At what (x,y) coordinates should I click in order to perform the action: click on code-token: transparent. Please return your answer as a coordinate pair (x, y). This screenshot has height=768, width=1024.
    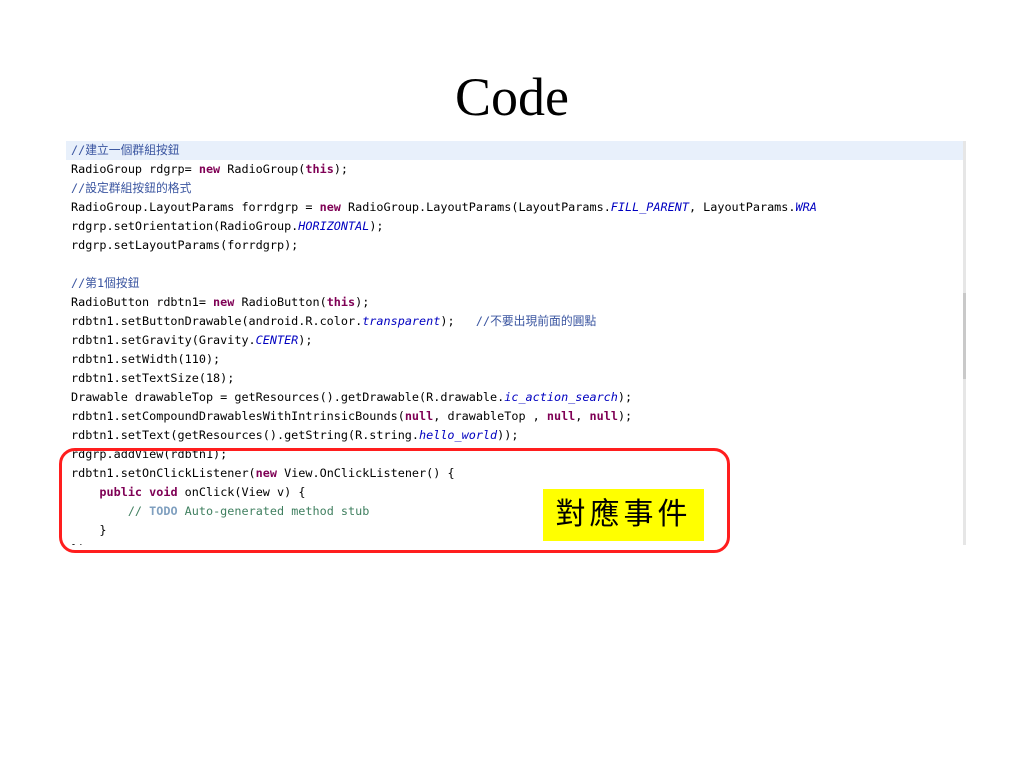
    Looking at the image, I should click on (401, 321).